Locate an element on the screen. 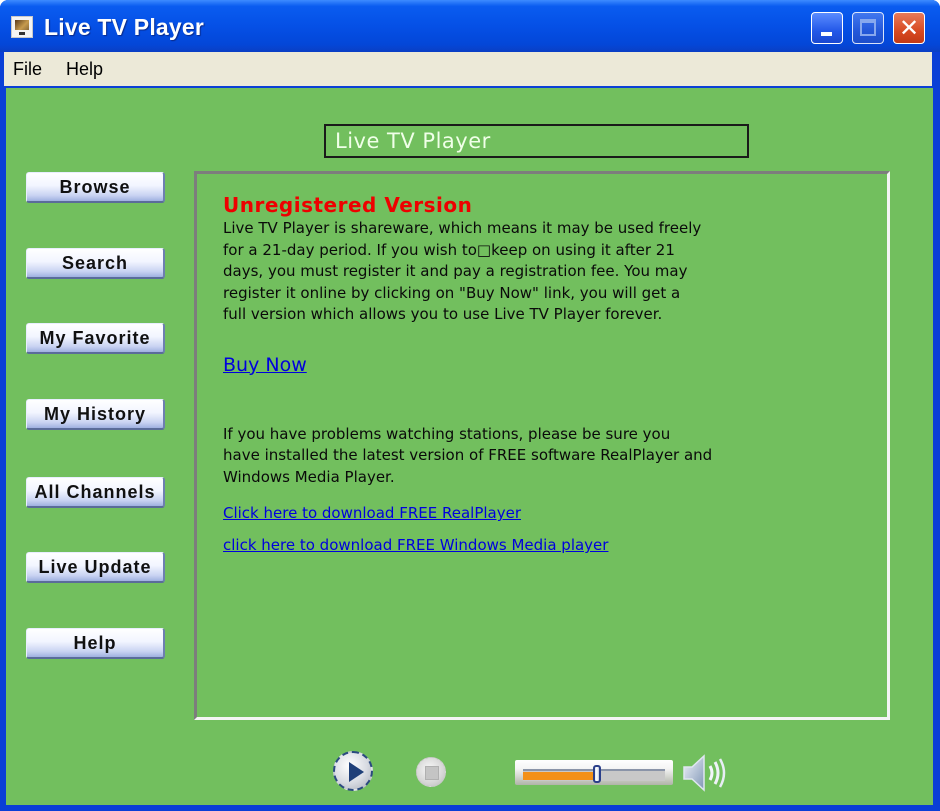  search-button: Search is located at coordinates (95, 263).